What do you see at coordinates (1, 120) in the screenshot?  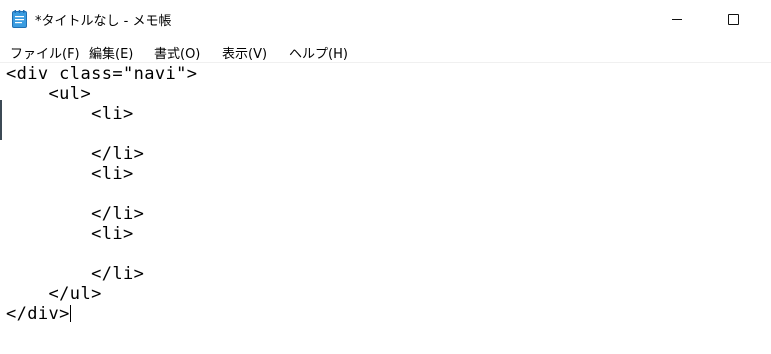 I see `window-edge` at bounding box center [1, 120].